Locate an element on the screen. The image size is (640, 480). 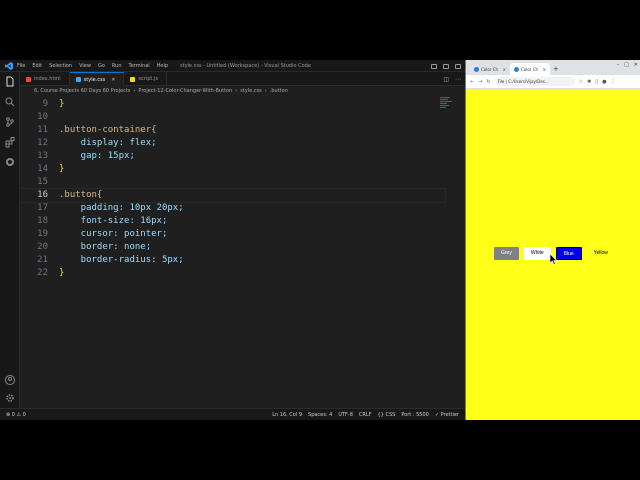
back-icon: ← is located at coordinates (472, 82).